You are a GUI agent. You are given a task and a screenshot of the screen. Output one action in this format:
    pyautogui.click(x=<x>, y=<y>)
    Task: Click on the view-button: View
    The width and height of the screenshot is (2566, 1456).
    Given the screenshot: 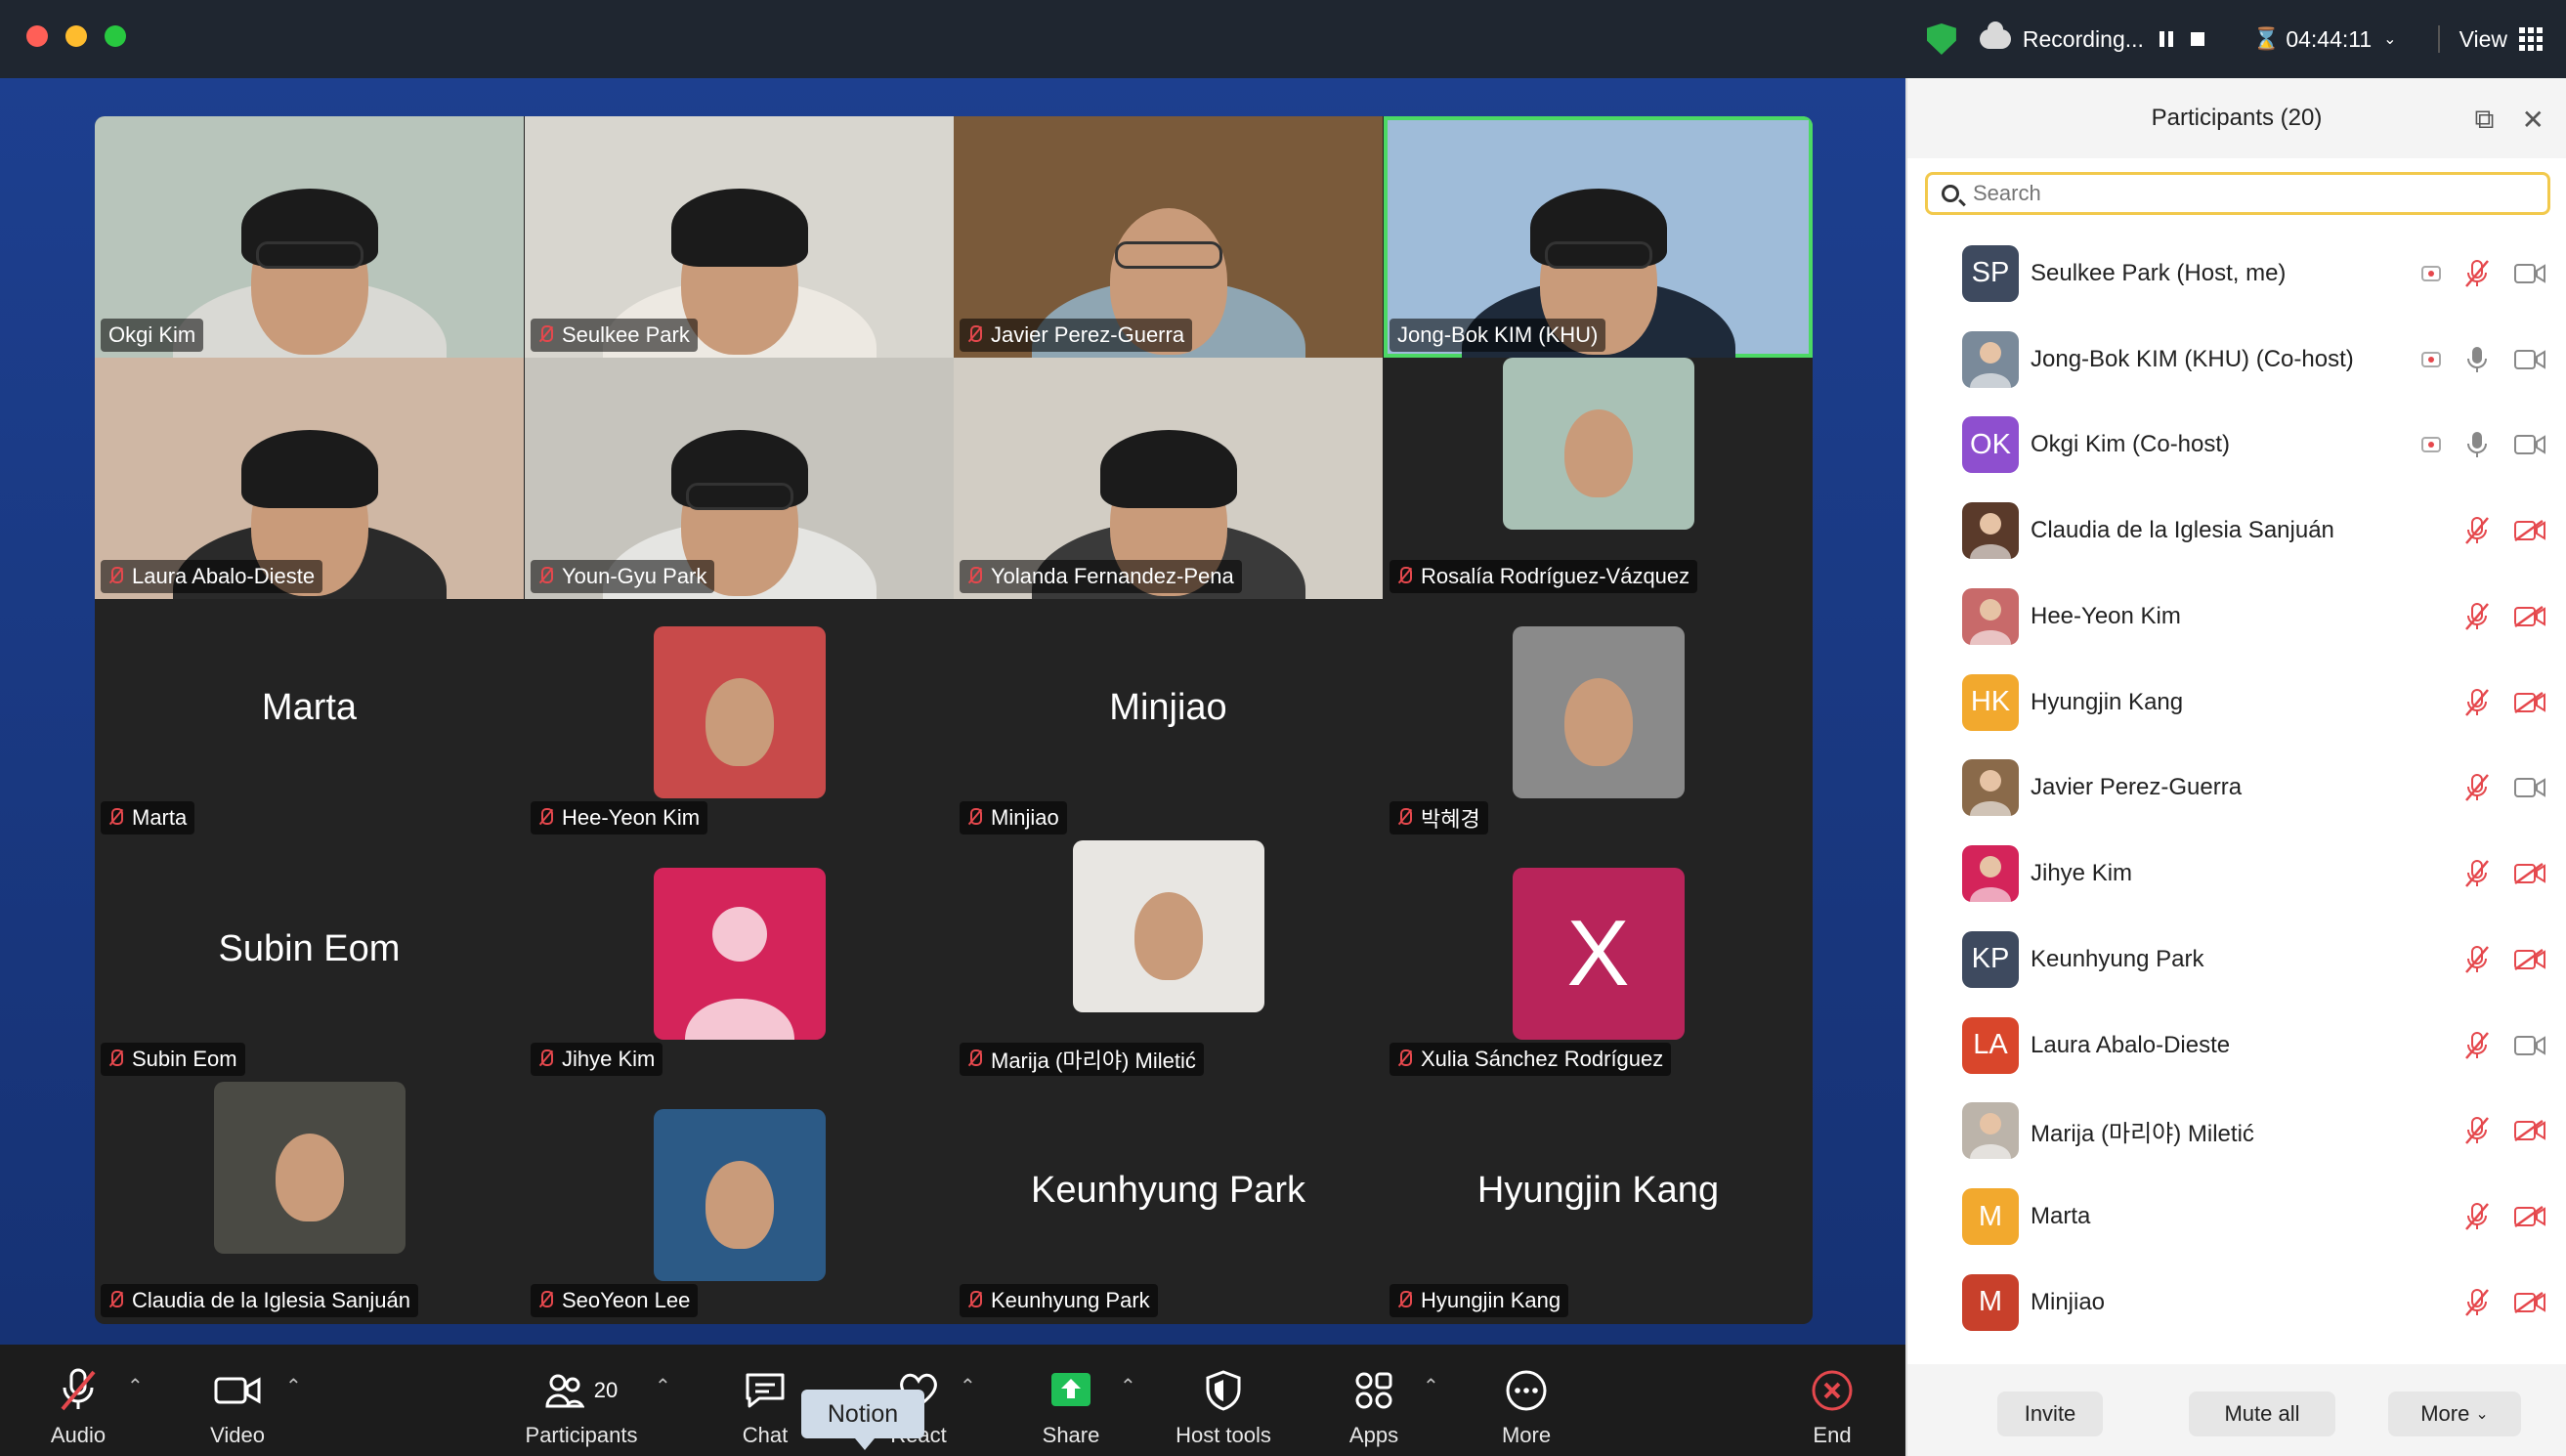 What is the action you would take?
    pyautogui.click(x=2501, y=39)
    